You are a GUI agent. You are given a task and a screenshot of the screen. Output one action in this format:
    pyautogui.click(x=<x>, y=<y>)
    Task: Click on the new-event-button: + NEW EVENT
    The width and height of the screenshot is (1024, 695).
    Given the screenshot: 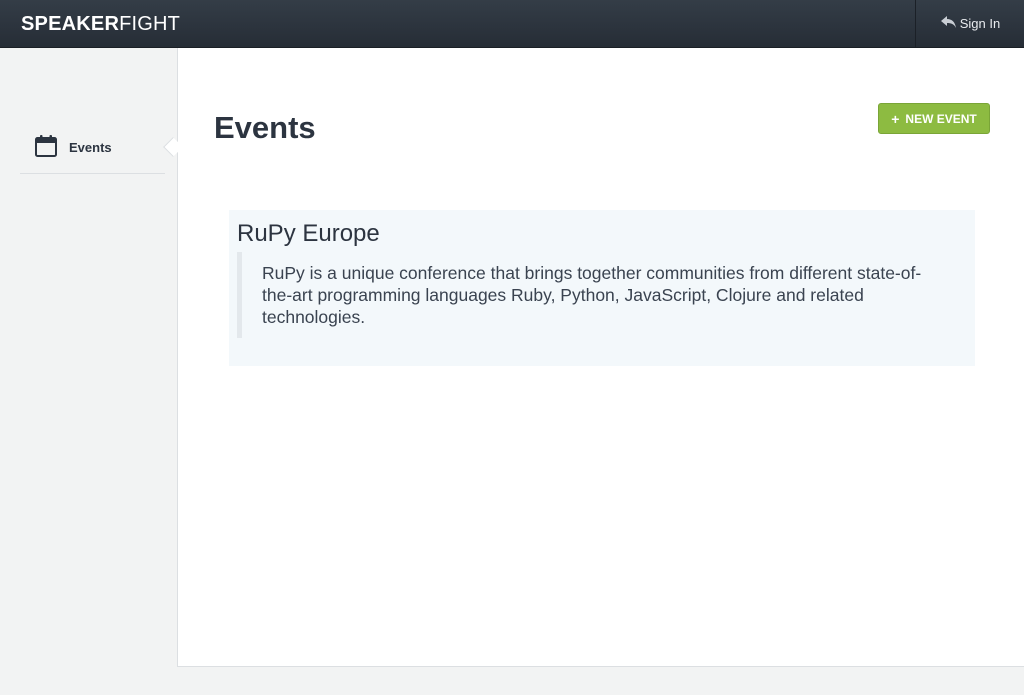 What is the action you would take?
    pyautogui.click(x=934, y=118)
    